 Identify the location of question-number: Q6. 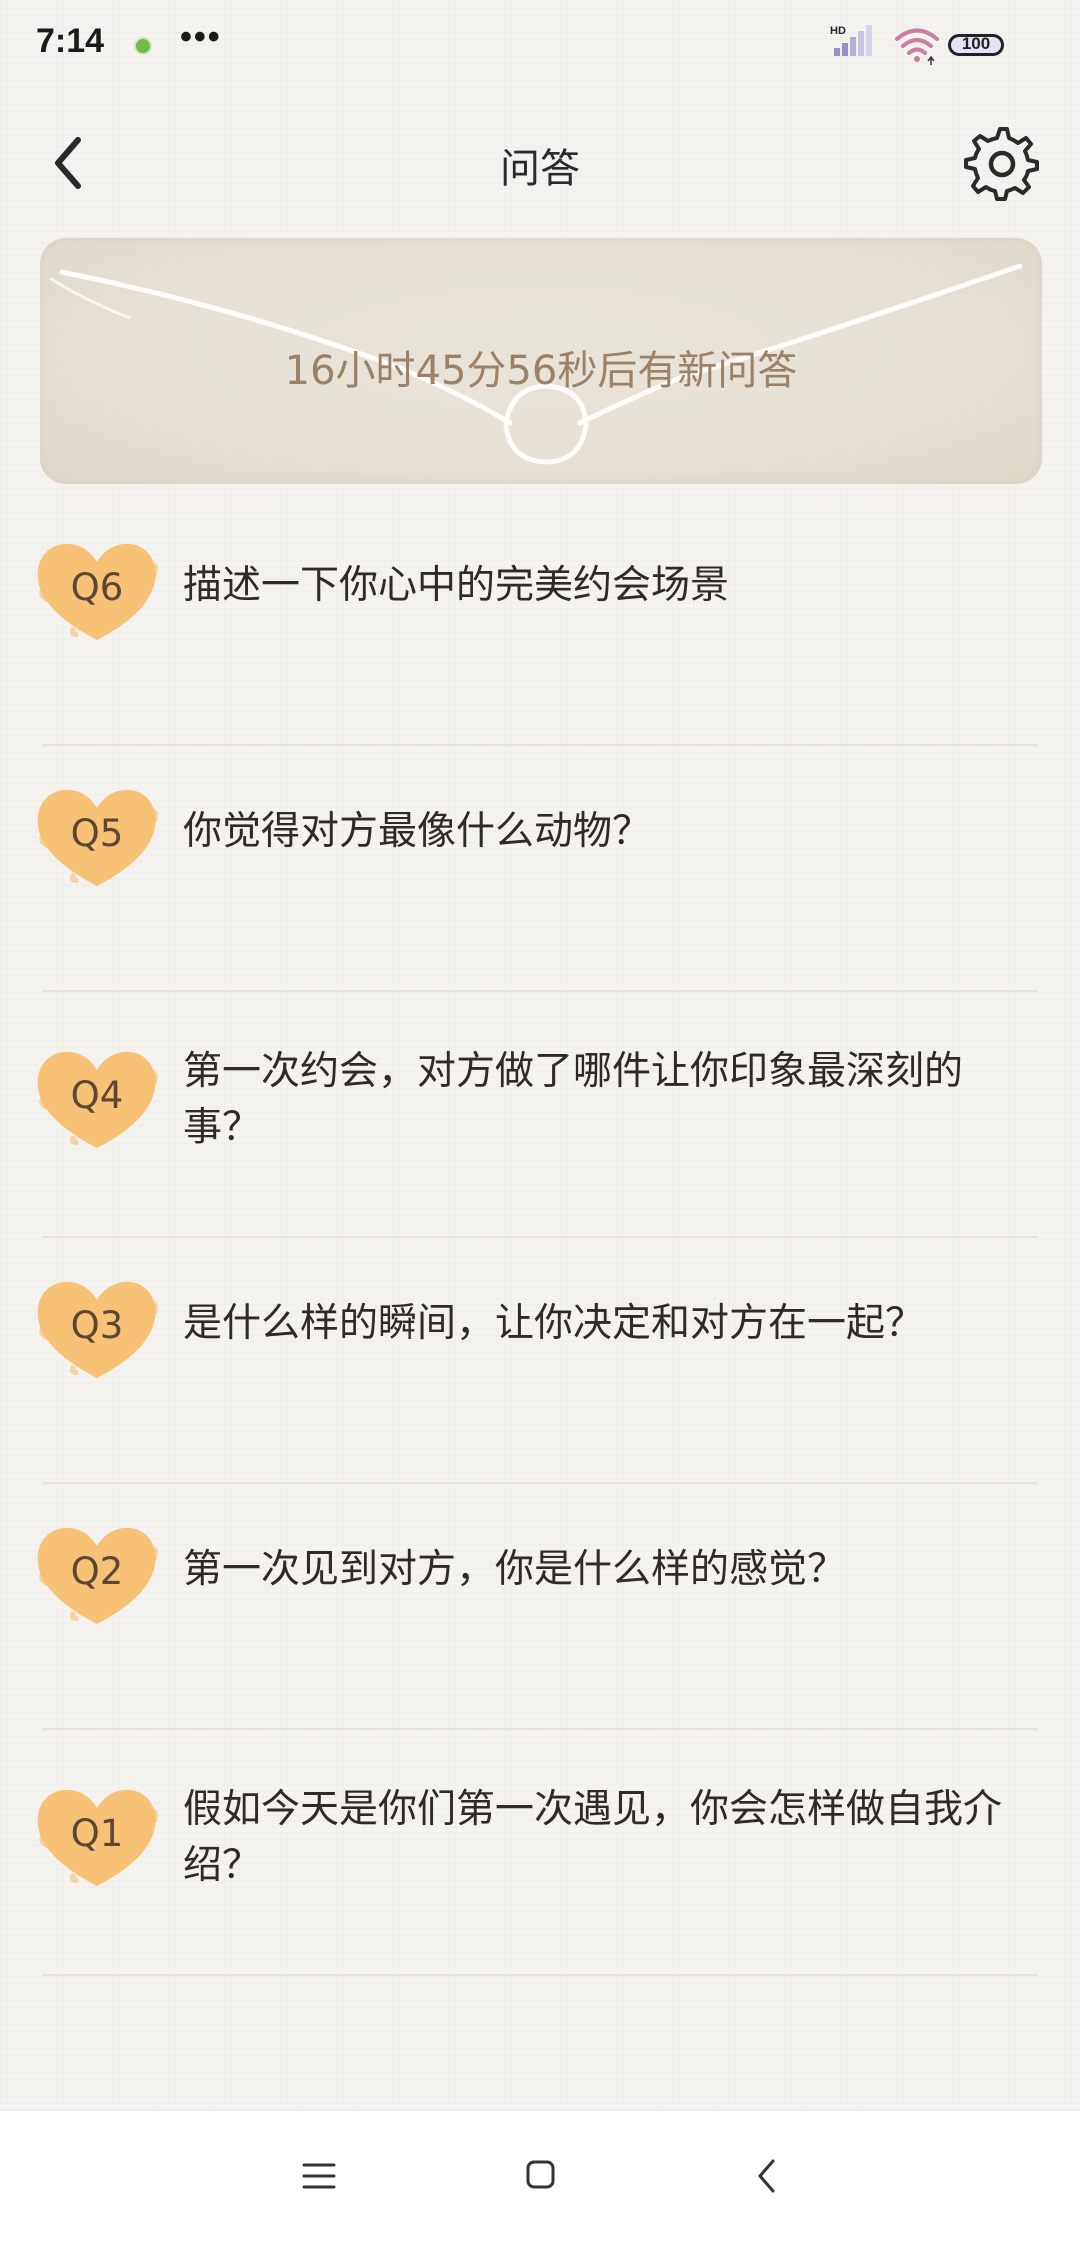
(97, 587).